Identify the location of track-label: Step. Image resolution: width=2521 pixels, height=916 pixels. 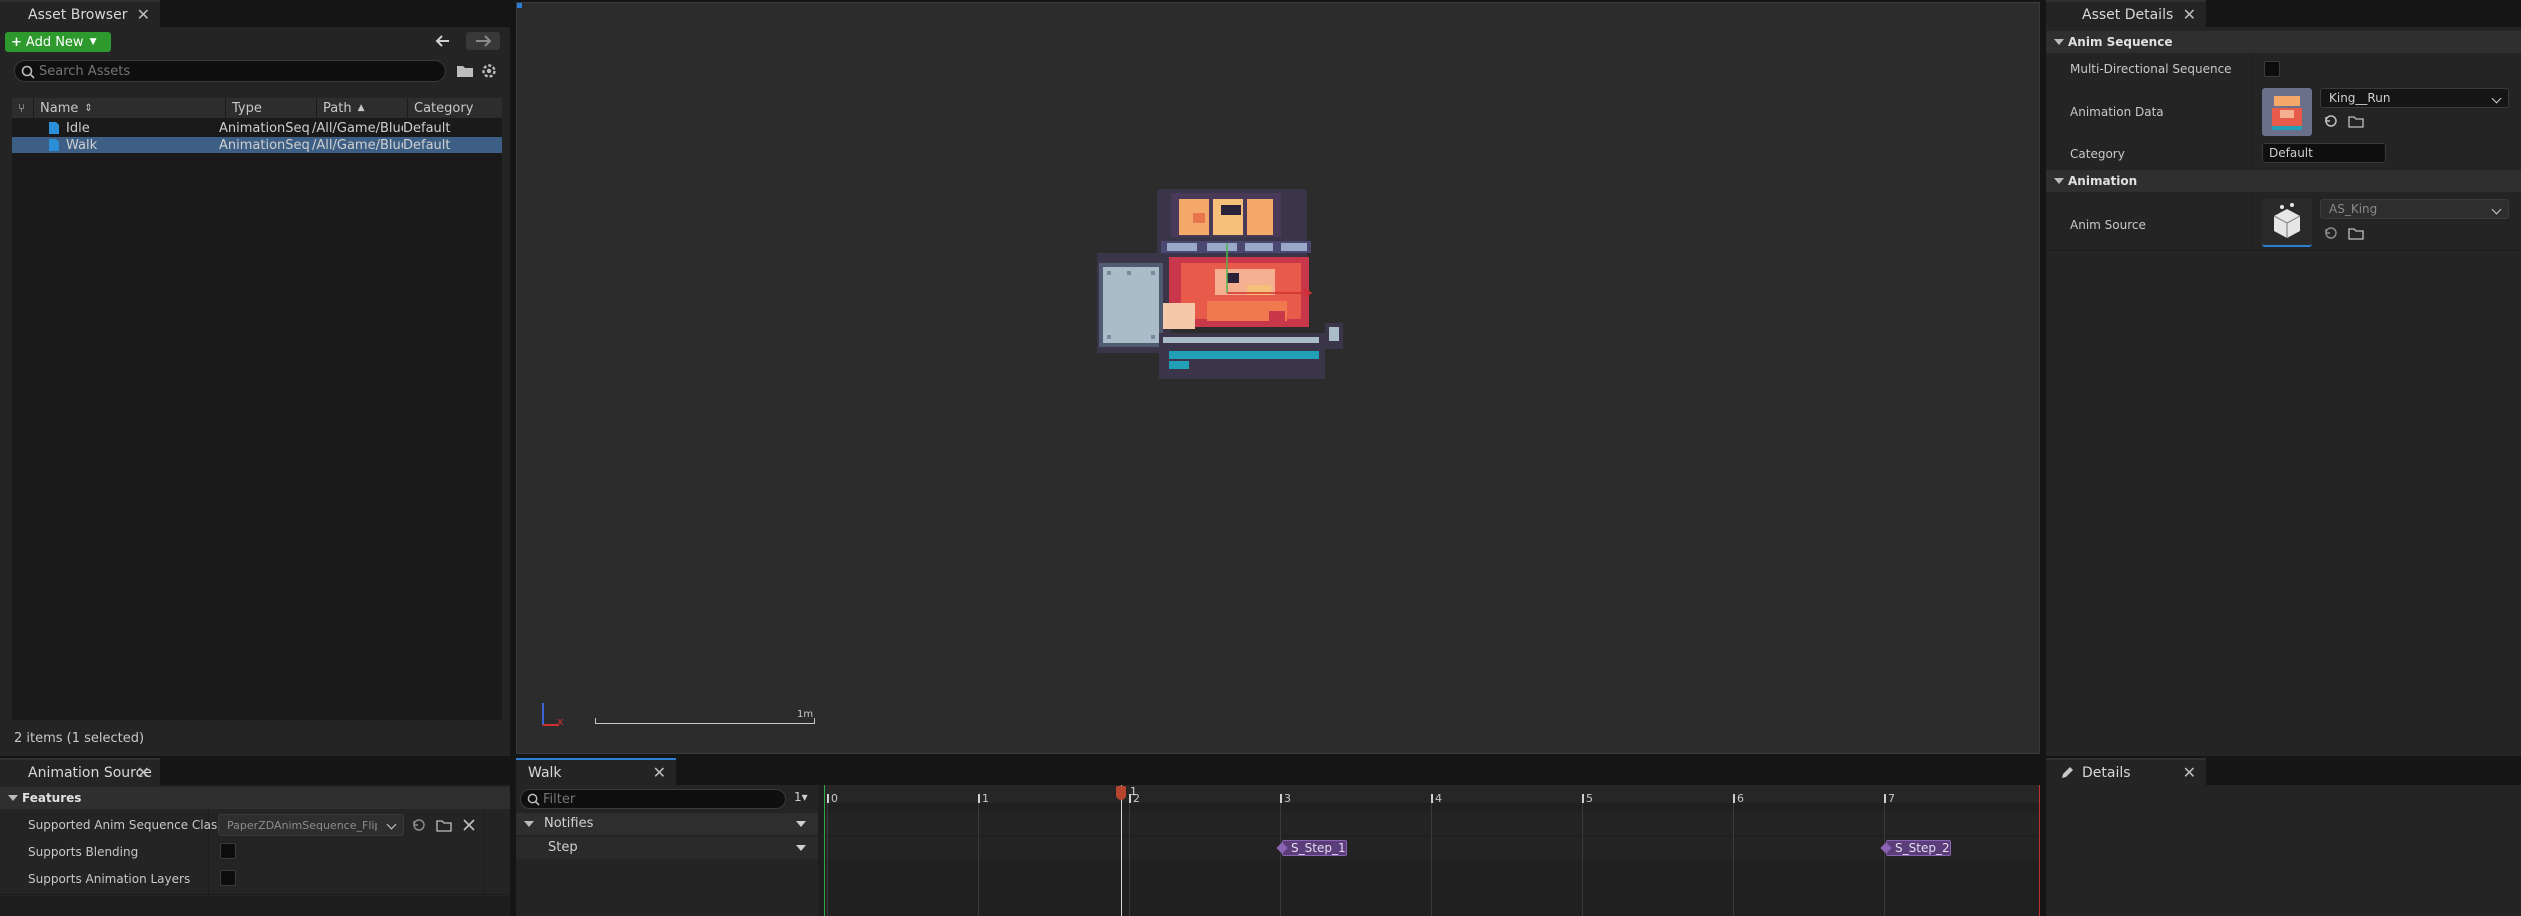
(563, 847).